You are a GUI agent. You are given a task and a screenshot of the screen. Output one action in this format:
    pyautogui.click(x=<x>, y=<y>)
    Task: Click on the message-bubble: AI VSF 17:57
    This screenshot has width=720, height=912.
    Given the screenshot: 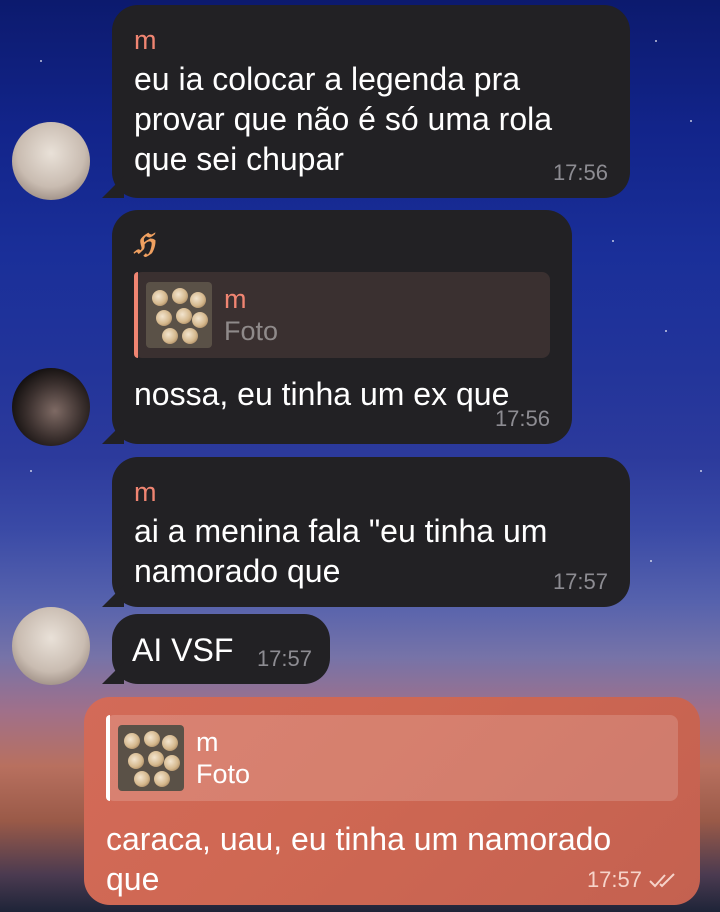 What is the action you would take?
    pyautogui.click(x=221, y=649)
    